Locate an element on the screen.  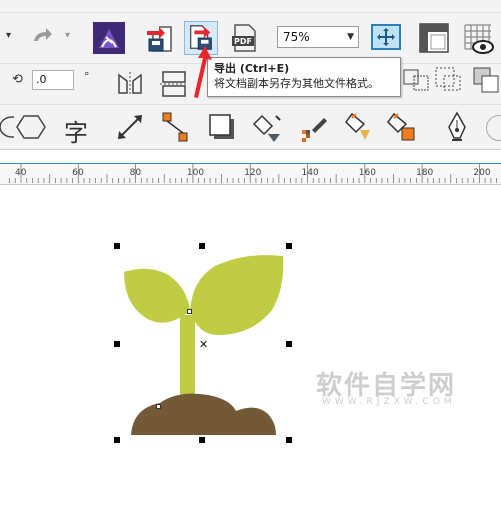
degree-symbol: ° is located at coordinates (87, 76).